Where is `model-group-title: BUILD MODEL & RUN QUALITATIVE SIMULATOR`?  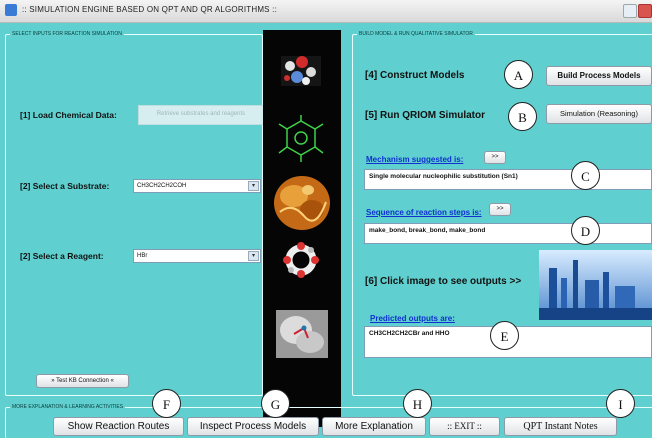 model-group-title: BUILD MODEL & RUN QUALITATIVE SIMULATOR is located at coordinates (416, 34).